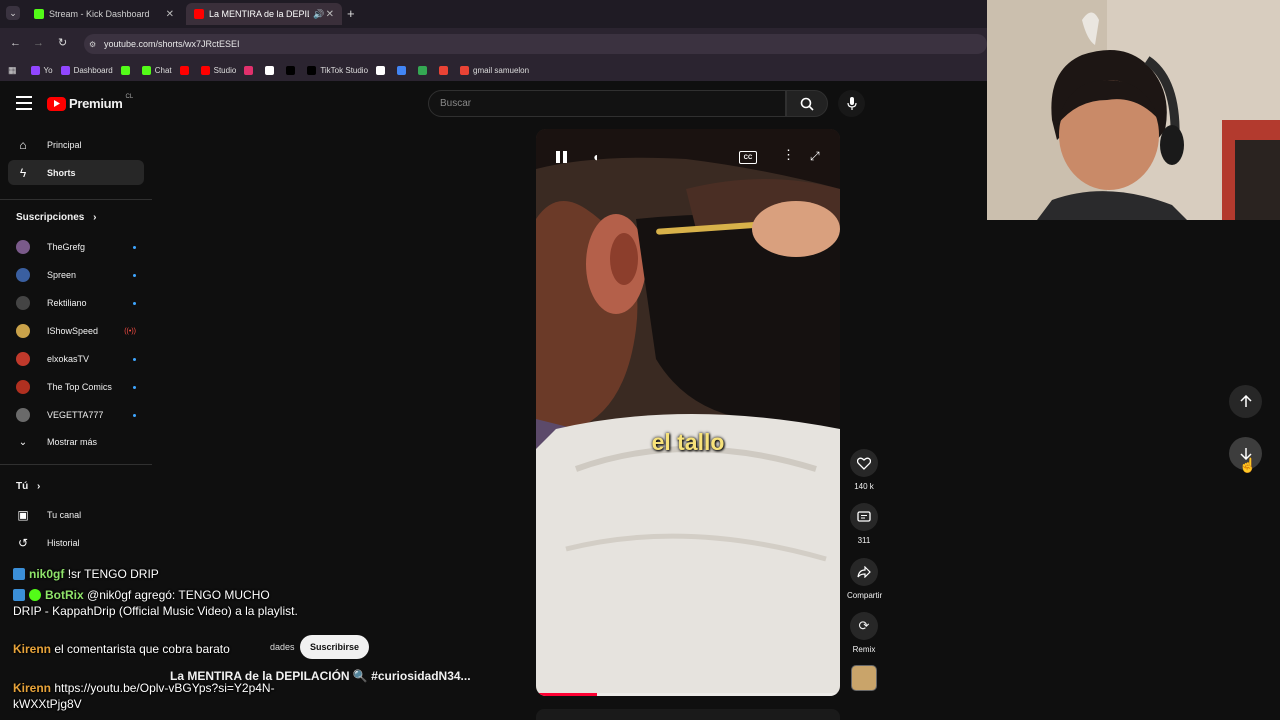 This screenshot has height=720, width=1280. What do you see at coordinates (1245, 401) in the screenshot?
I see `previous-short-button` at bounding box center [1245, 401].